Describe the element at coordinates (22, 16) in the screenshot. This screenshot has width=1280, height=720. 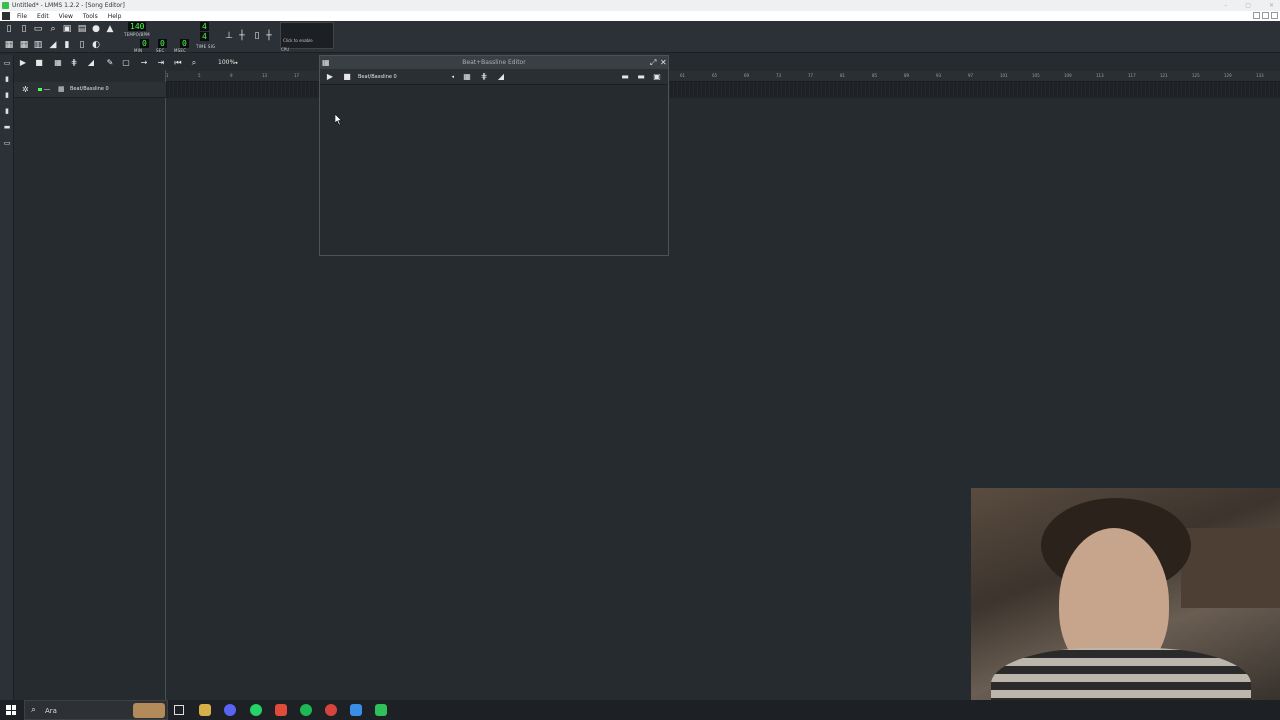
I see `menu-file: File` at that location.